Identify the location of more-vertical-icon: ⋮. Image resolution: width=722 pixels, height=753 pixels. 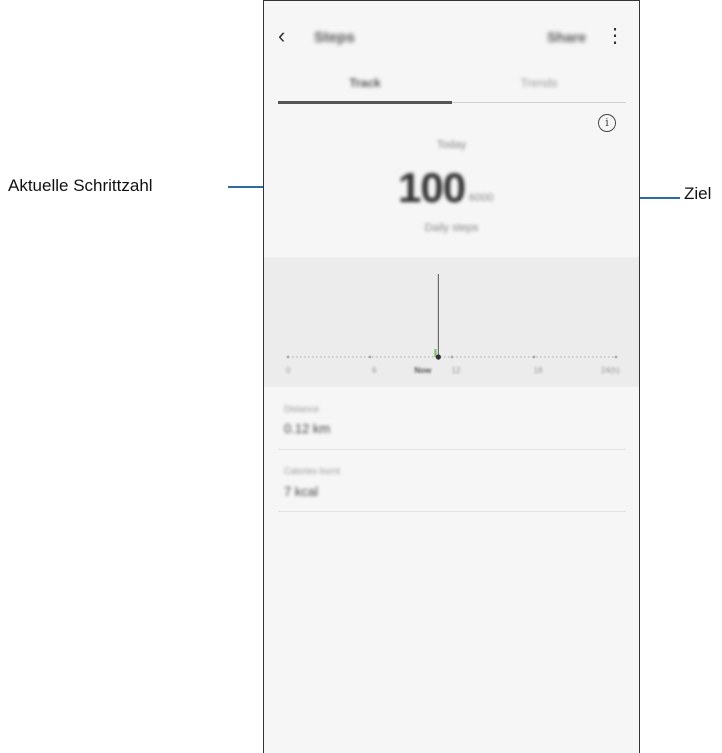
(615, 36).